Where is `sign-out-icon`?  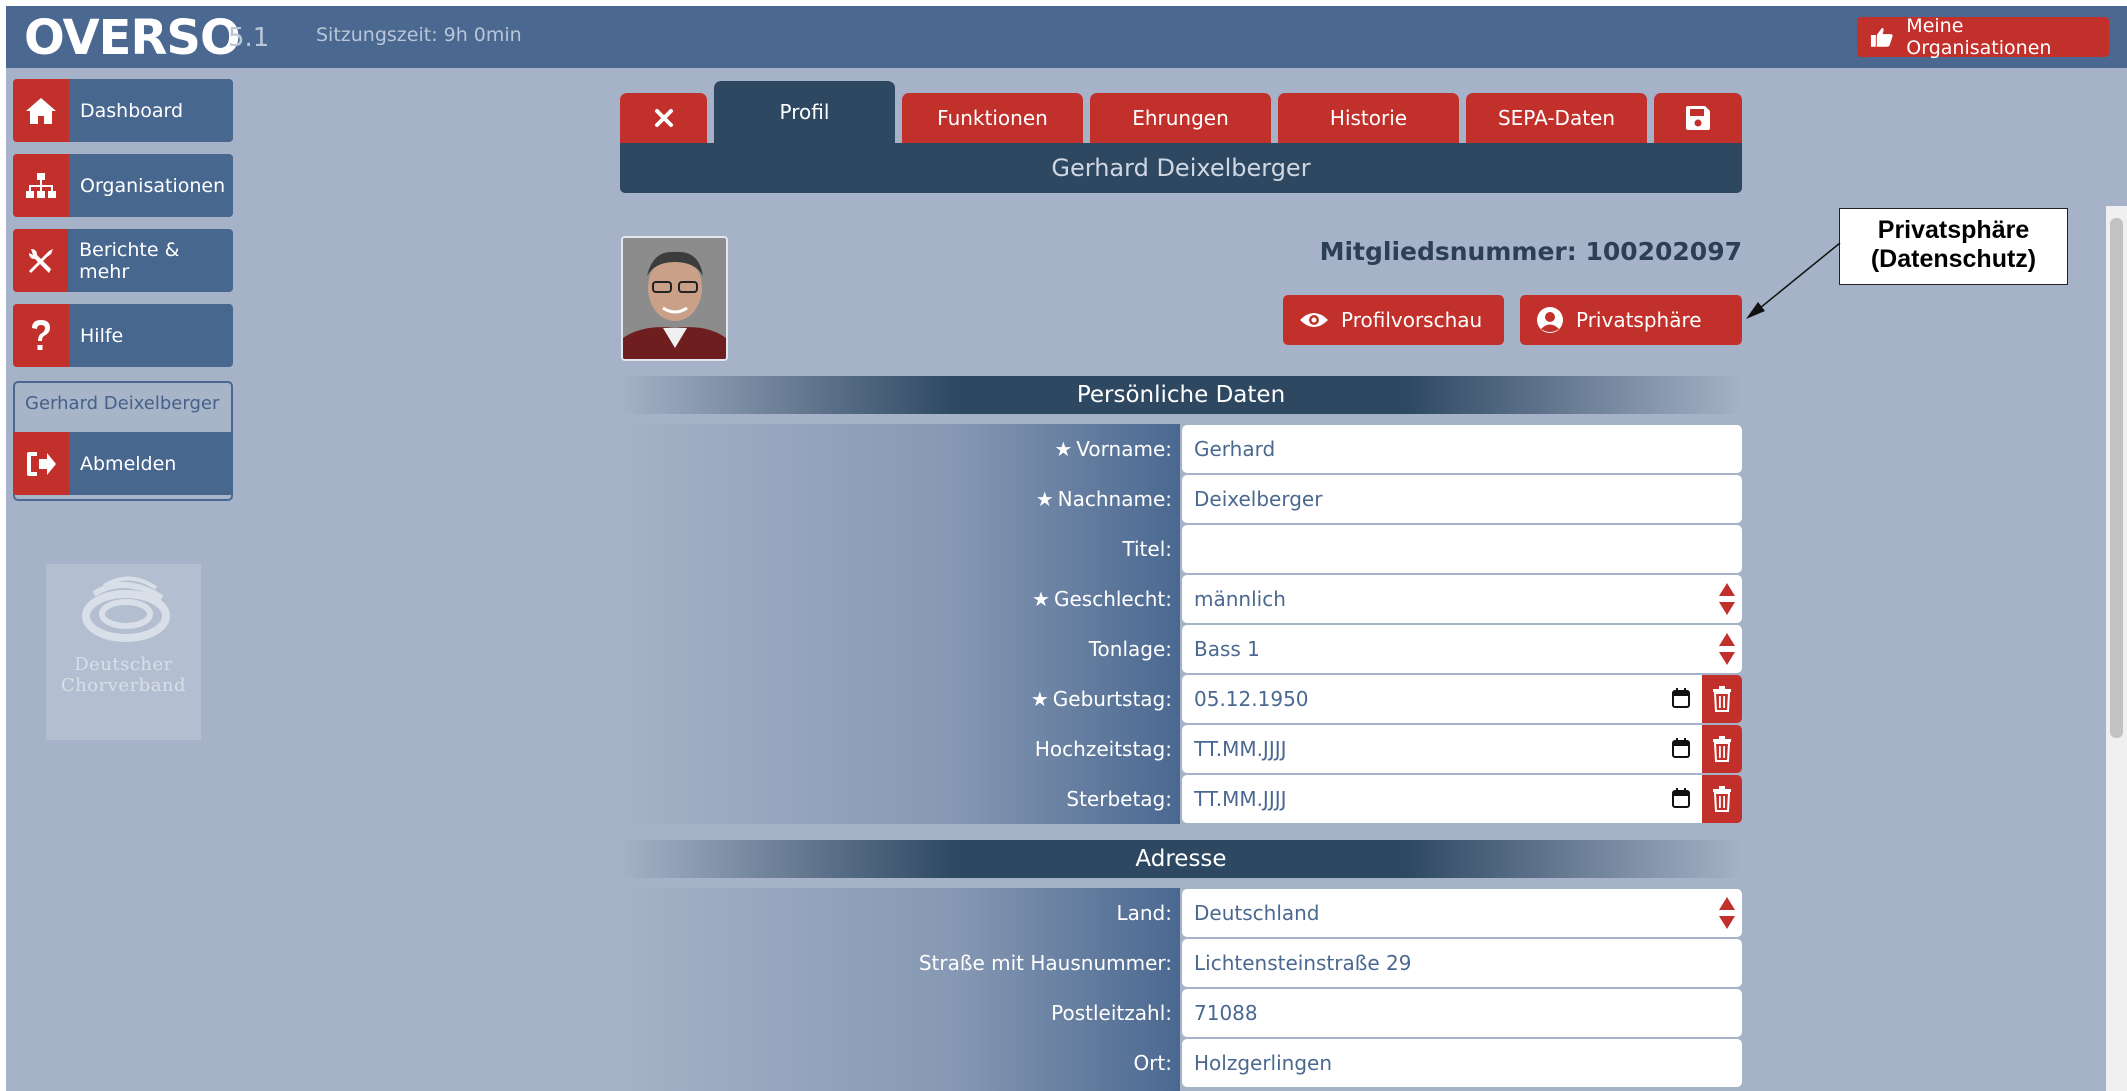
sign-out-icon is located at coordinates (41, 463).